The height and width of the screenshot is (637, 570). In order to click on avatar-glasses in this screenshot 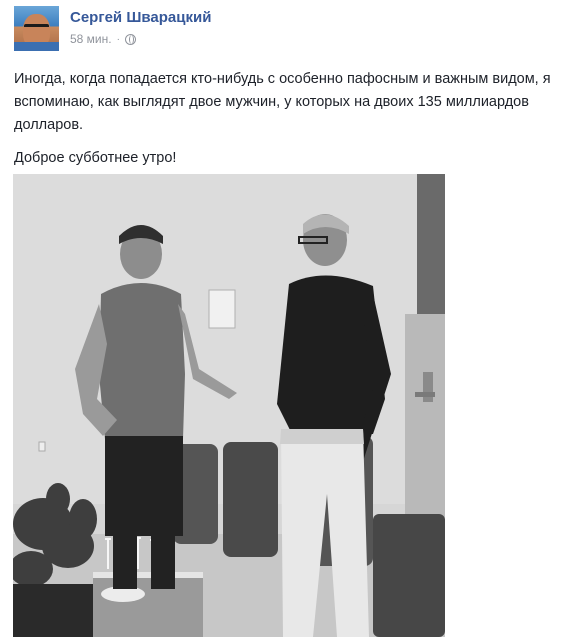, I will do `click(36, 28)`.